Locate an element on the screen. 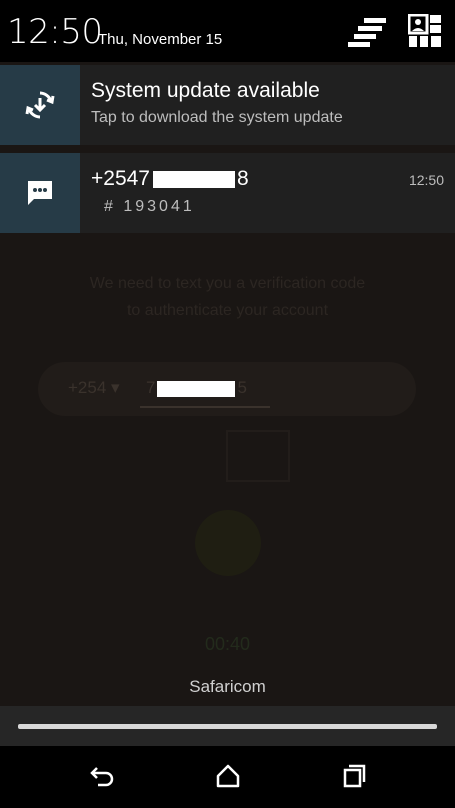 This screenshot has width=455, height=808. background-instruction-line2: to authenticate your account is located at coordinates (227, 310).